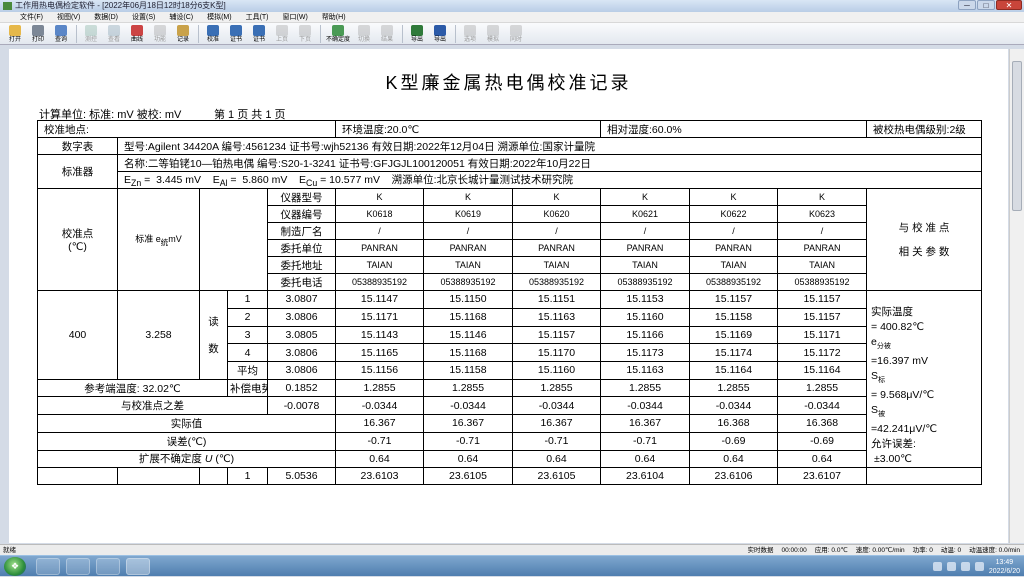 This screenshot has height=577, width=1024. What do you see at coordinates (301, 282) in the screenshot?
I see `info-label: 委托电话` at bounding box center [301, 282].